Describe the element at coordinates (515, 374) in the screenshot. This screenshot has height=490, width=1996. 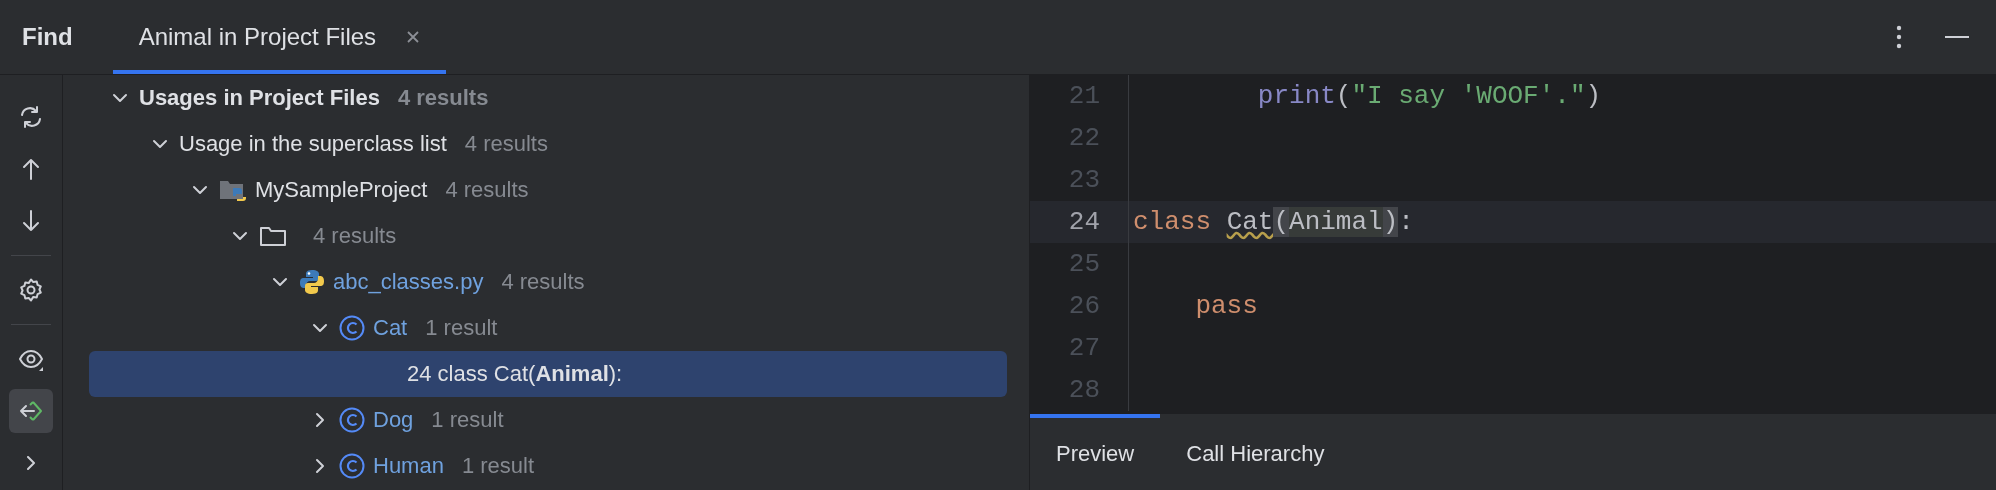
I see `usage-line: 24 class Cat(Animal):` at that location.